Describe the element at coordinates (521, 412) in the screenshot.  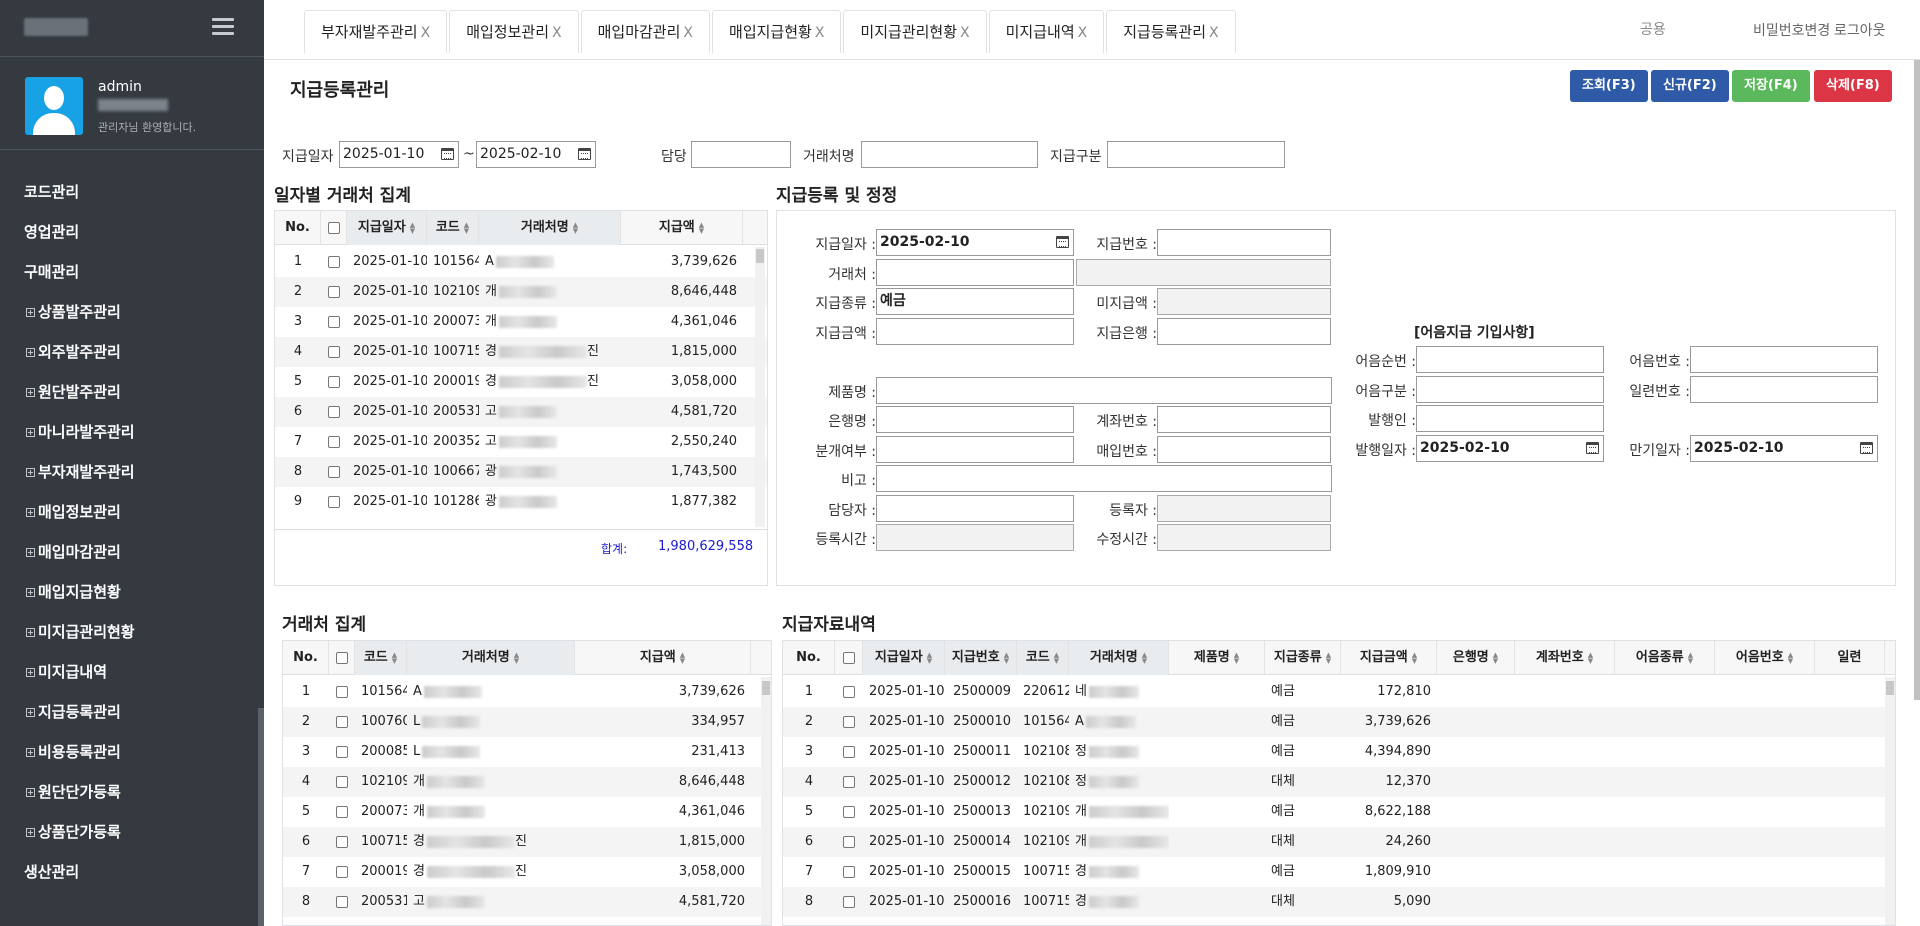
I see `table-row: 6 2025-01-10 200531 고 4,581,720` at that location.